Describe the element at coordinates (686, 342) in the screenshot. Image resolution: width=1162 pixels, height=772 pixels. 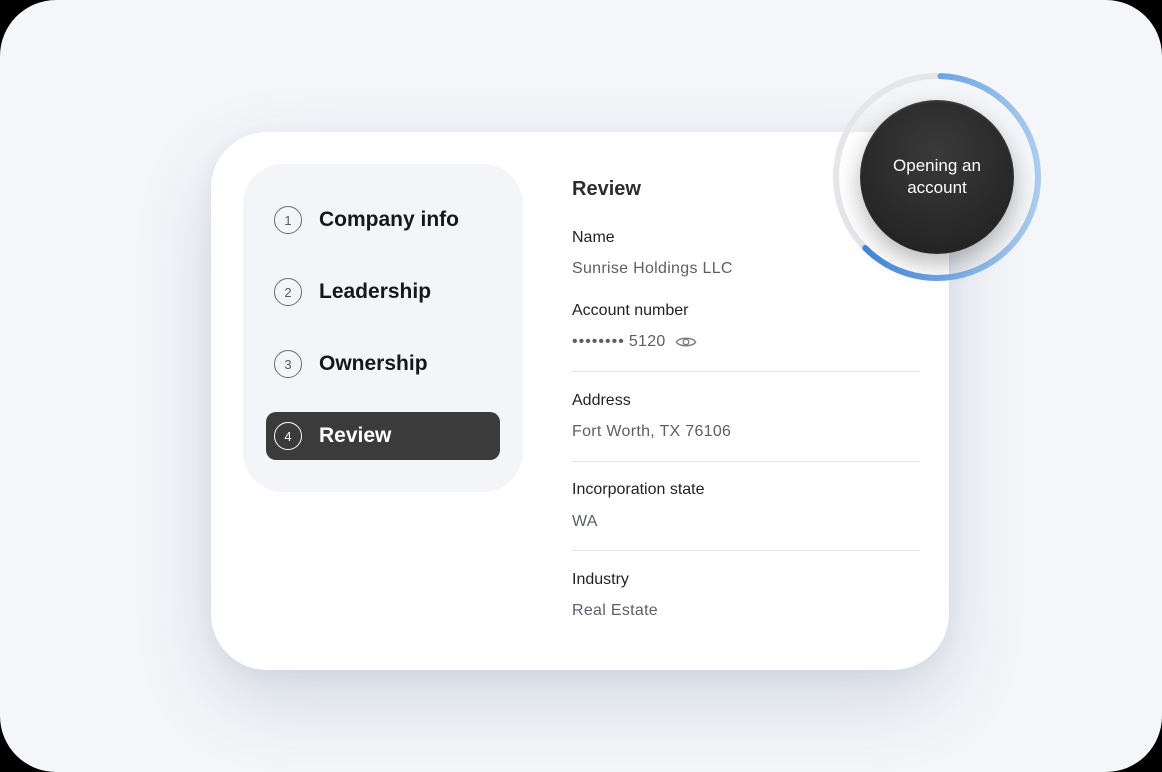
I see `eye-icon` at that location.